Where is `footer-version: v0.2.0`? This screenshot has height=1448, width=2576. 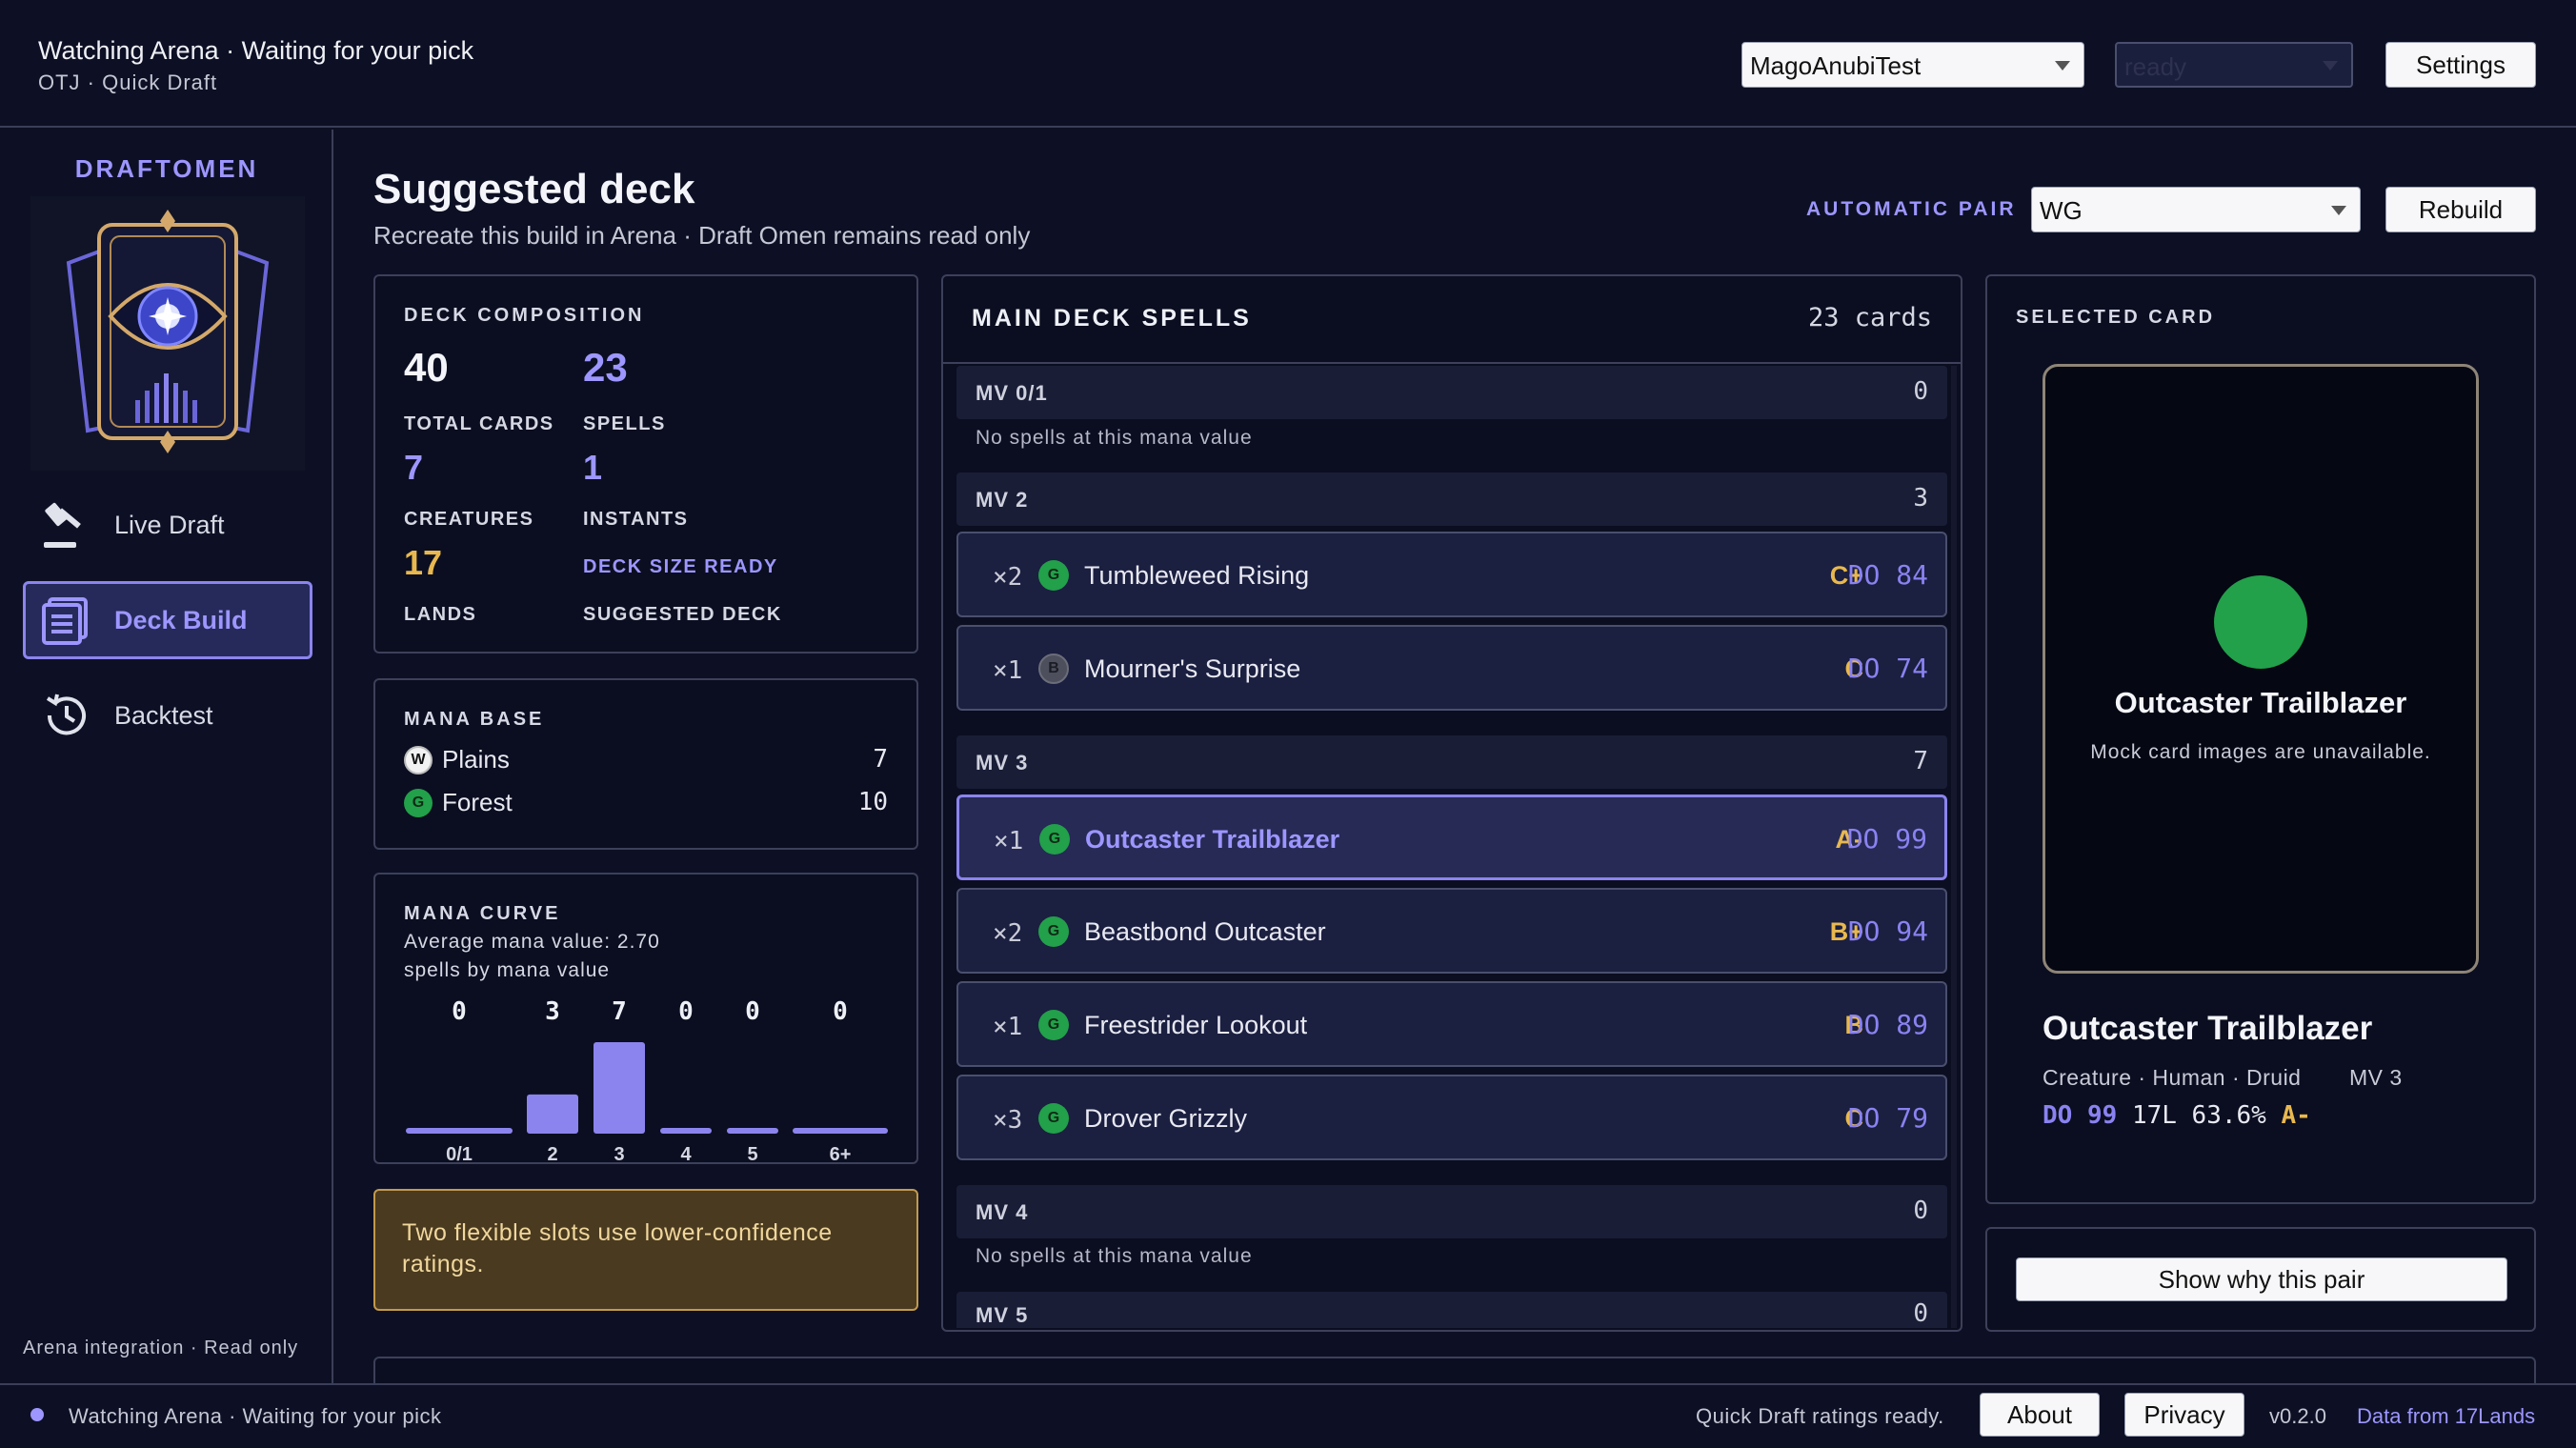
footer-version: v0.2.0 is located at coordinates (2298, 1416).